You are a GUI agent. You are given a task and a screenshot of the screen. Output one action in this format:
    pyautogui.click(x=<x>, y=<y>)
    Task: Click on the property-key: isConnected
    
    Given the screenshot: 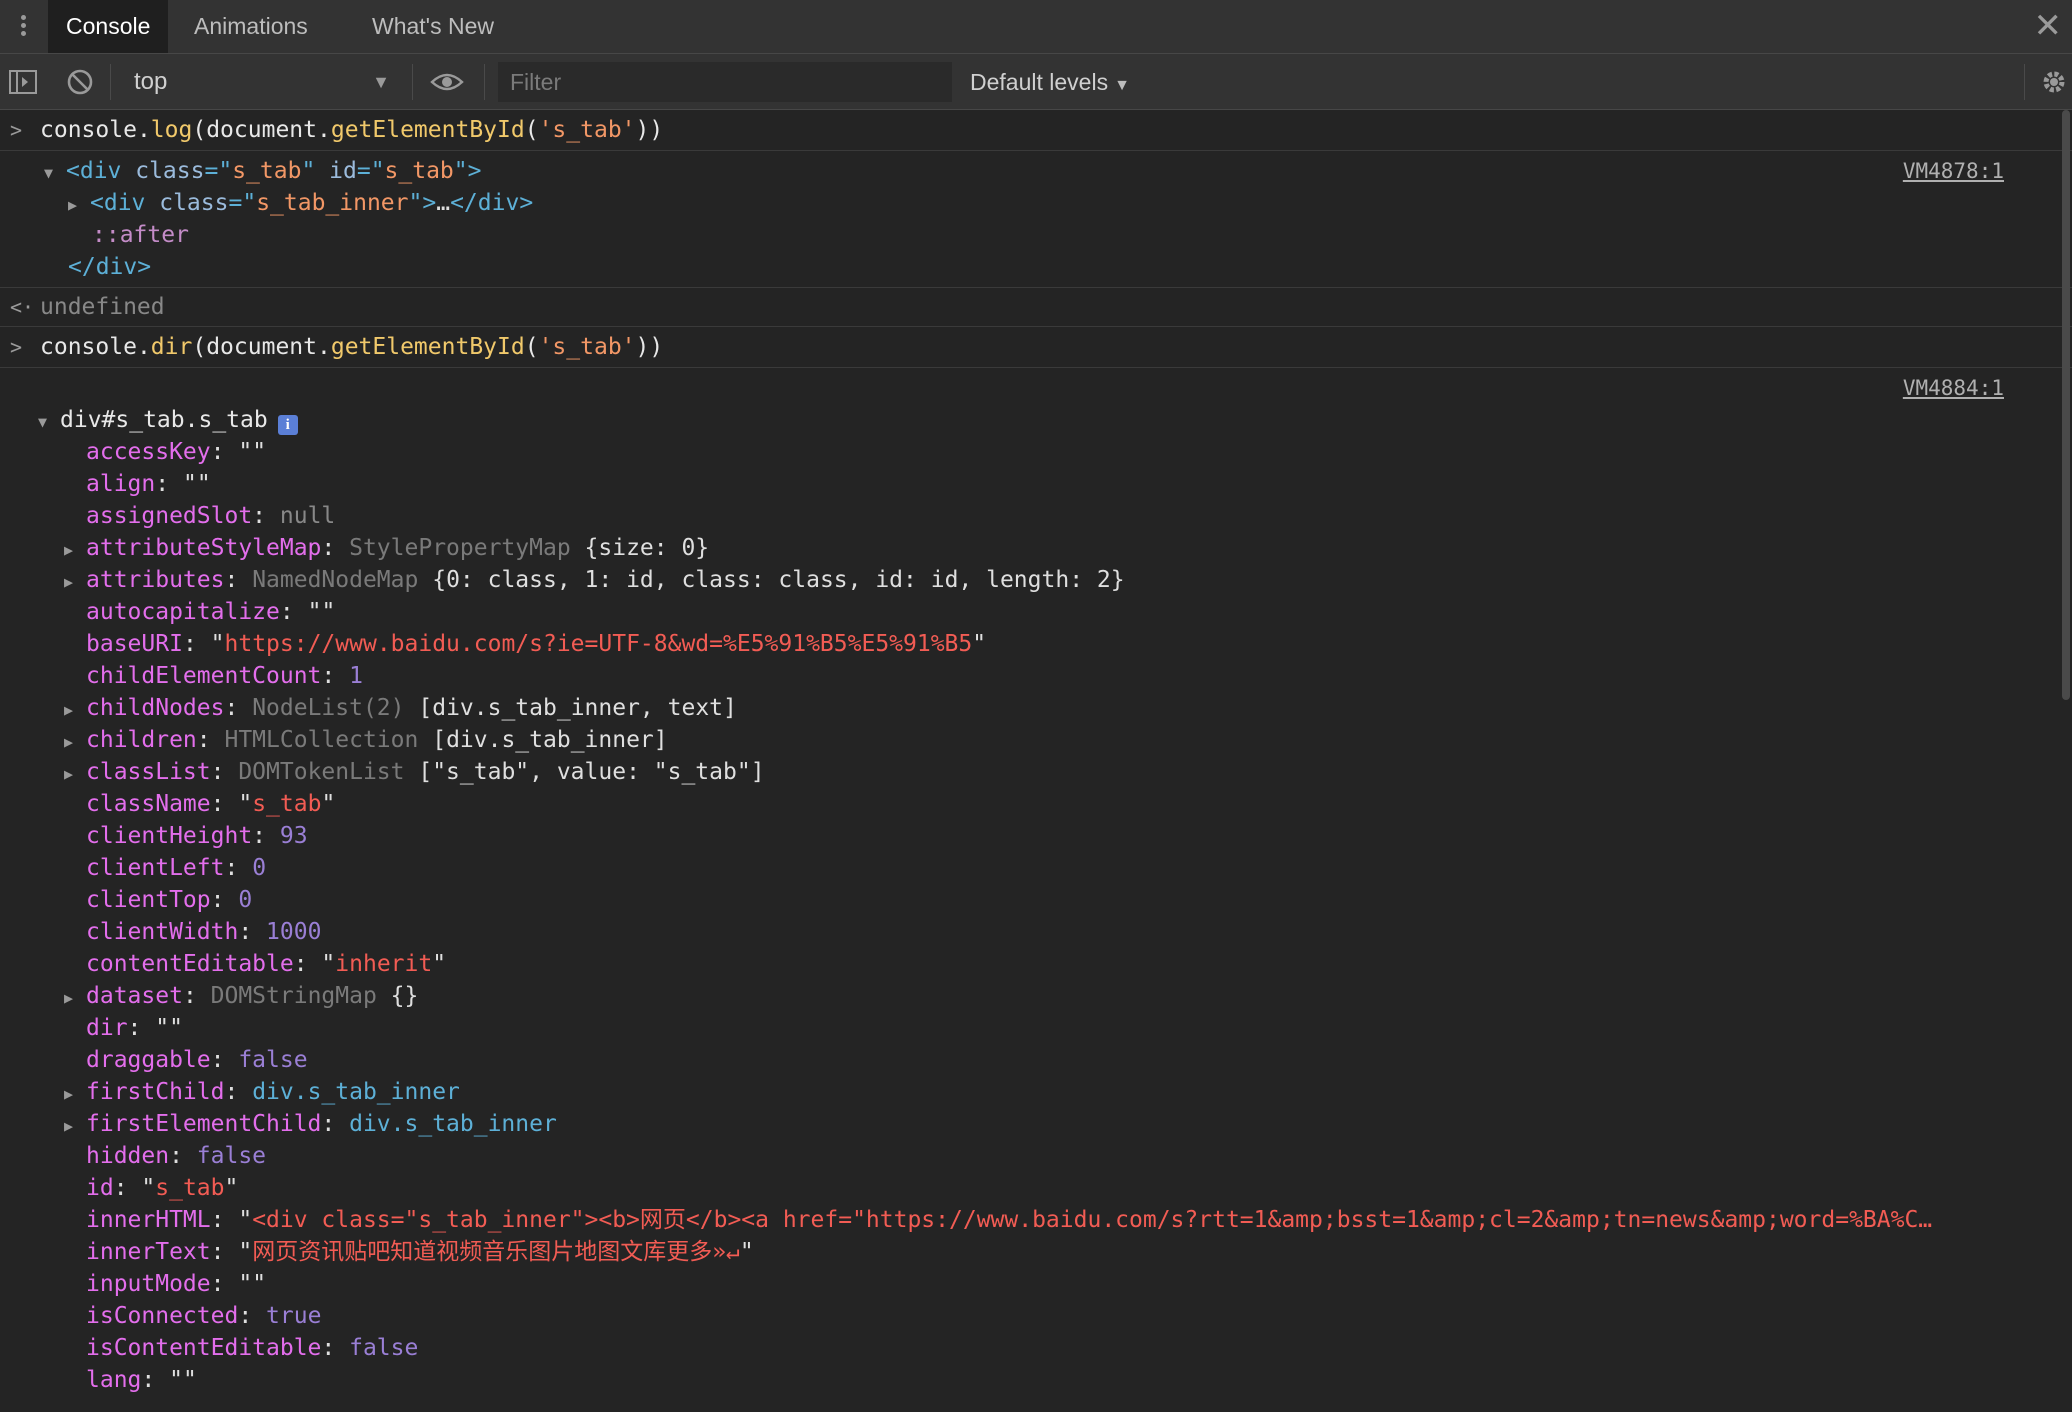 What is the action you would take?
    pyautogui.click(x=162, y=1316)
    